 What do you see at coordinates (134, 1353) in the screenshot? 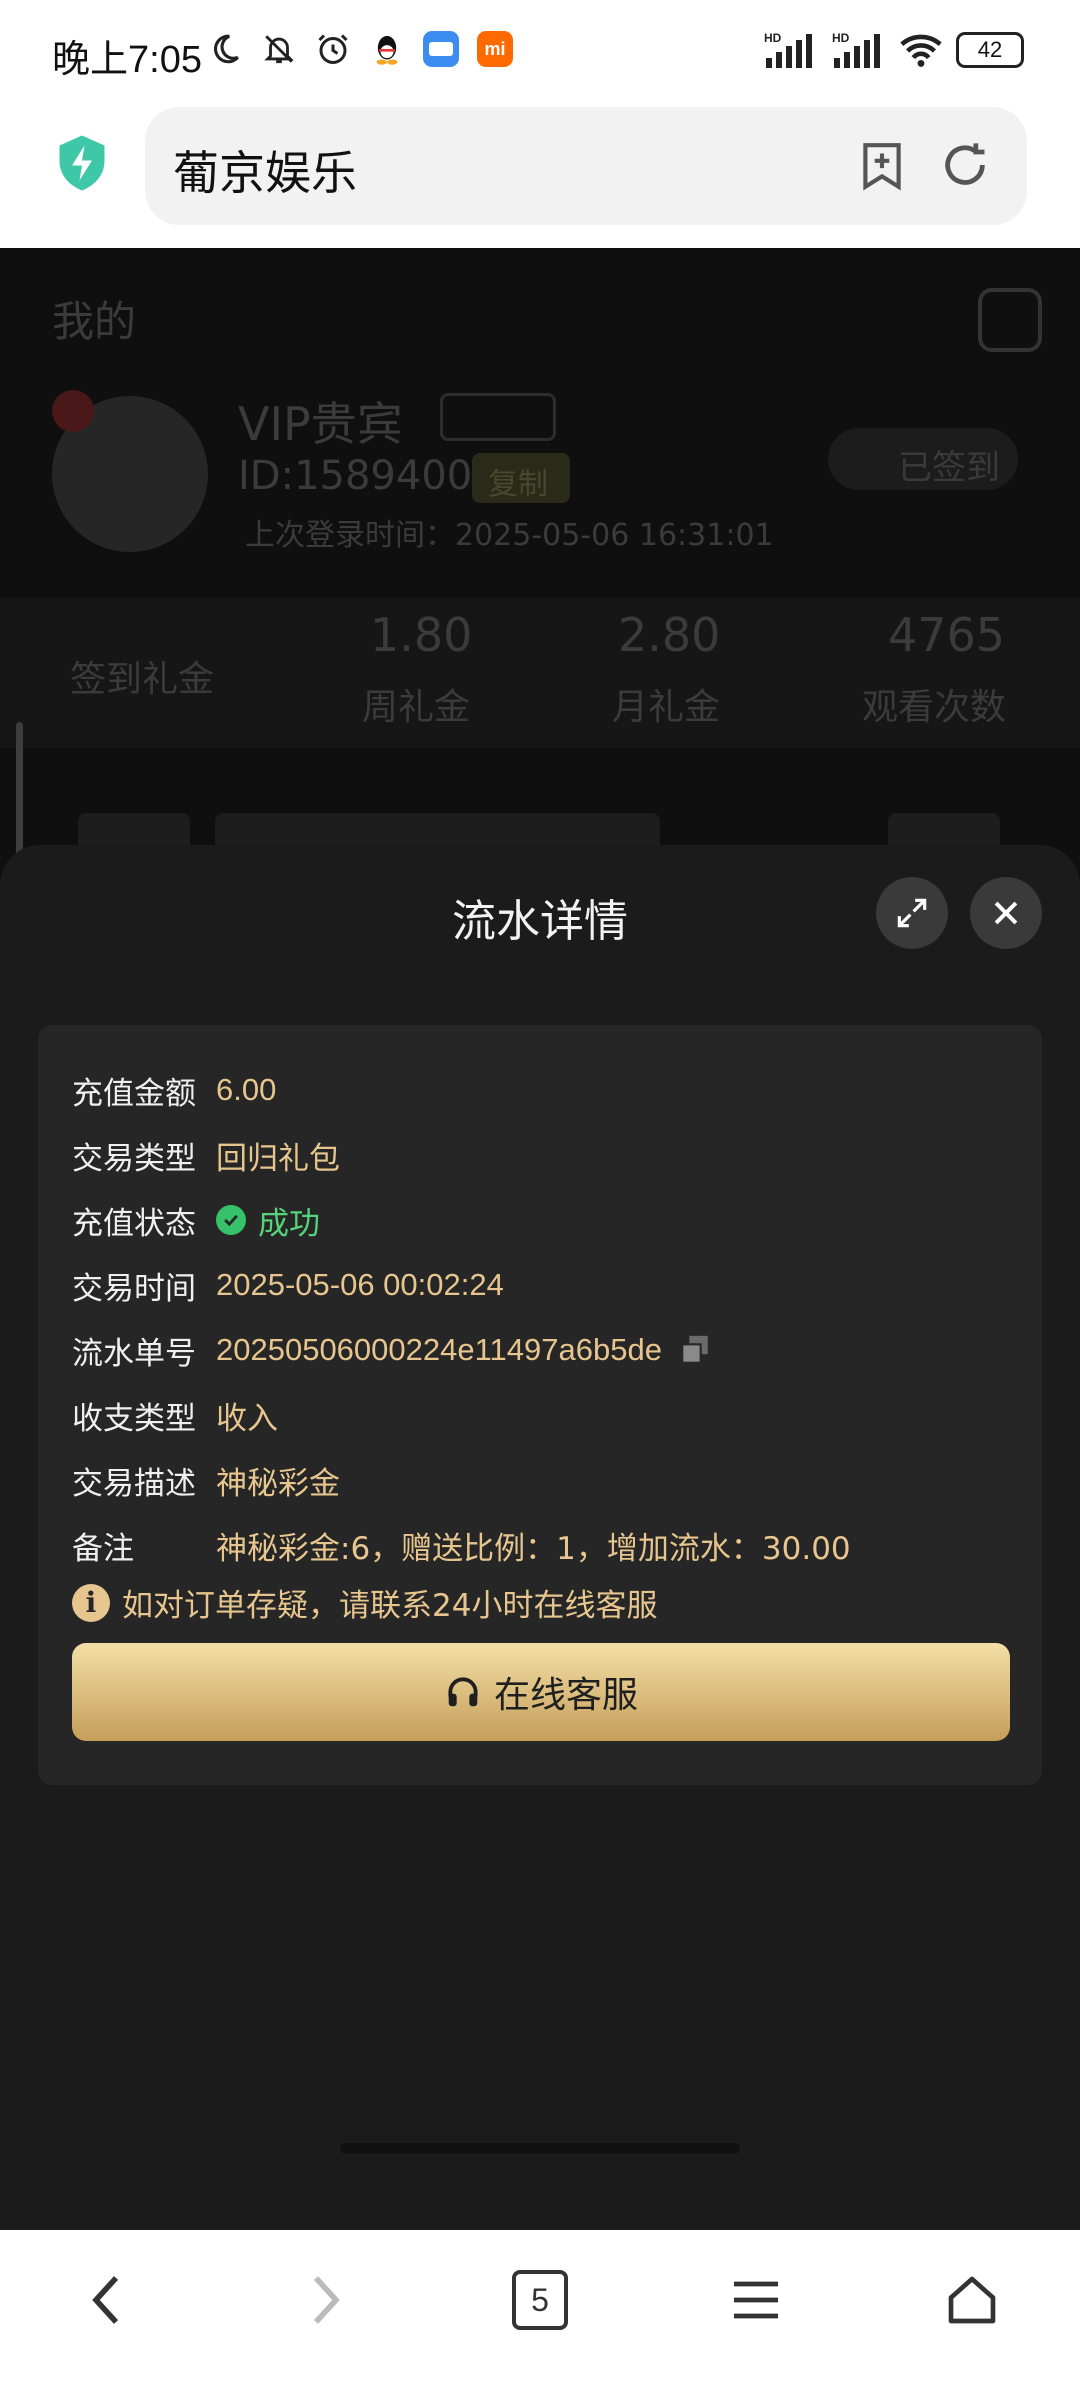
I see `row-label: 流水单号` at bounding box center [134, 1353].